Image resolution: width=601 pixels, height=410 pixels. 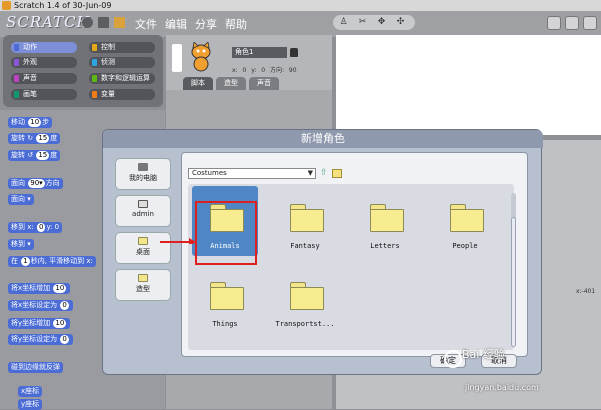 What do you see at coordinates (381, 22) in the screenshot?
I see `grow-icon: ✥` at bounding box center [381, 22].